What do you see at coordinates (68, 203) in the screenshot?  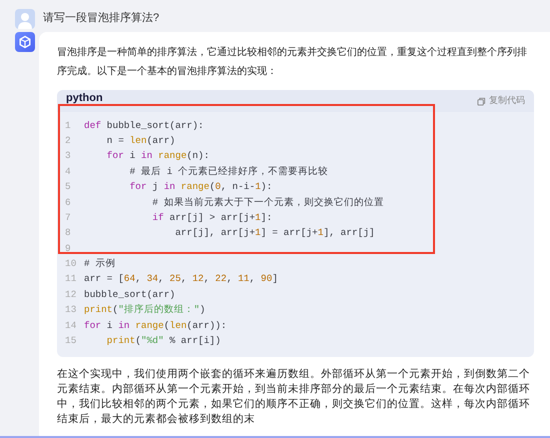 I see `line-number: 6` at bounding box center [68, 203].